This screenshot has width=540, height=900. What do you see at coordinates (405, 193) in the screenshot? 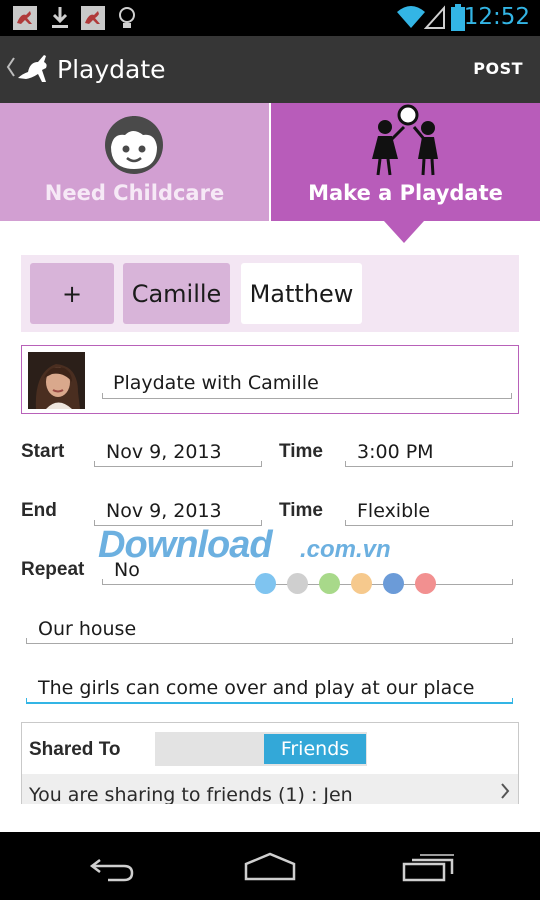
I see `tab-make-a-playdate-label: Make a Playdate` at bounding box center [405, 193].